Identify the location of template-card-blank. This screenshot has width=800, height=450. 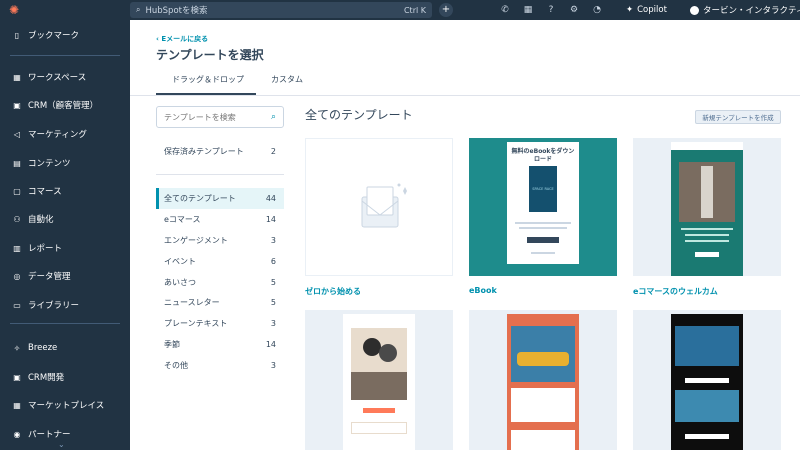
(379, 207).